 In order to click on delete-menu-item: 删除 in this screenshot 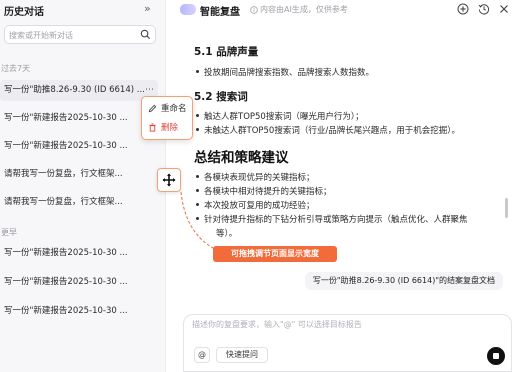, I will do `click(163, 128)`.